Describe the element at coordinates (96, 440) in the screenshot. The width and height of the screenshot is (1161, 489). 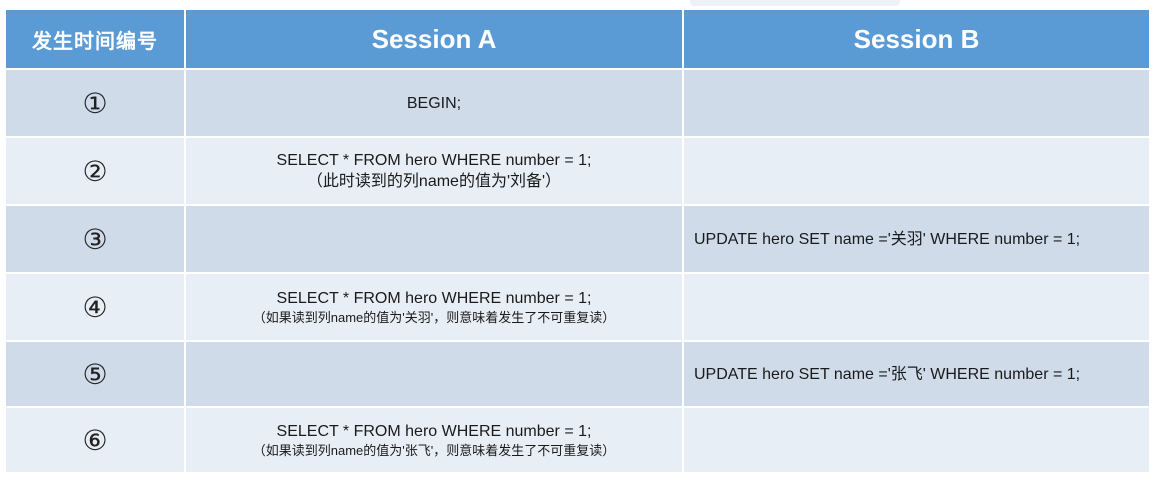
I see `step-number: ⑥` at that location.